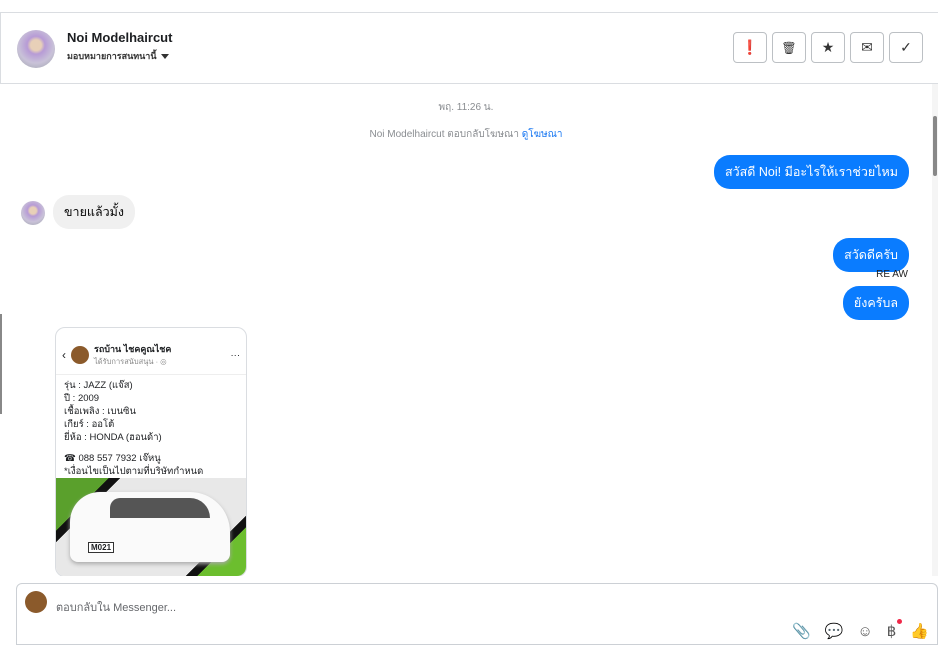 This screenshot has width=938, height=645. What do you see at coordinates (542, 134) in the screenshot?
I see `view-ad-link: ดูโฆษณา` at bounding box center [542, 134].